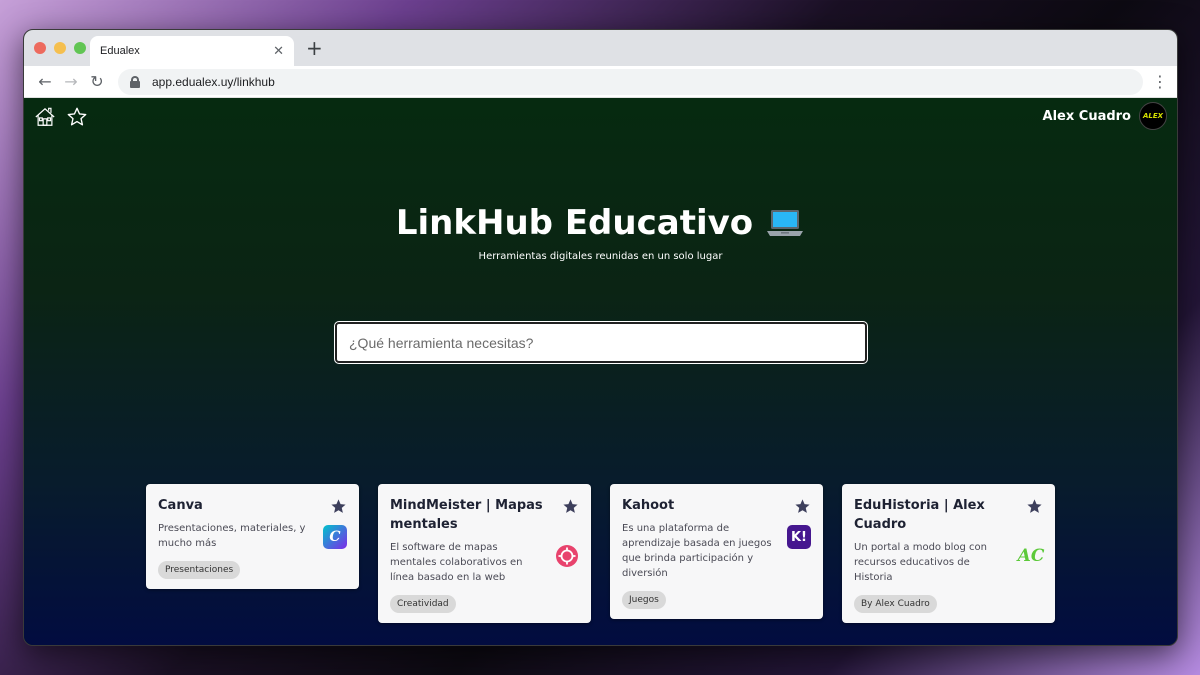  What do you see at coordinates (423, 604) in the screenshot?
I see `category-tag: Creatividad` at bounding box center [423, 604].